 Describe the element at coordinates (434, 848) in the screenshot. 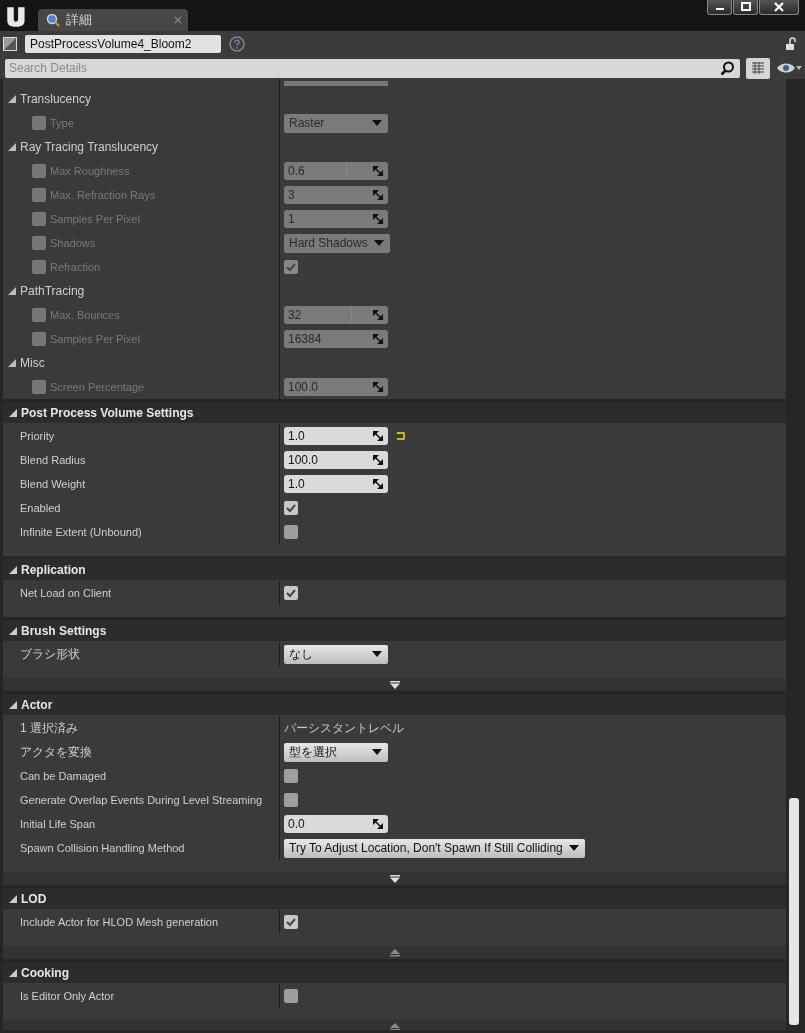

I see `dropdown: Try To Adjust Location, Don't Spawn If Still Colliding` at that location.